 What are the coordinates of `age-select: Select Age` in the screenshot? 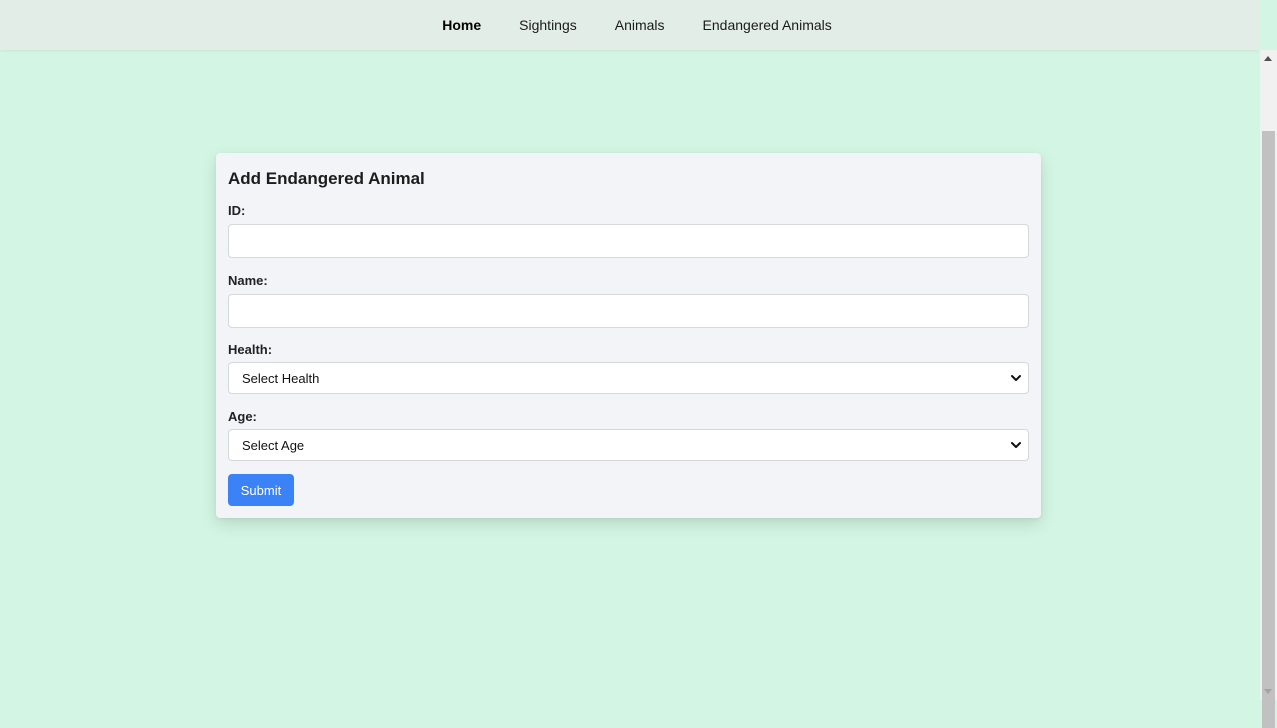 It's located at (628, 445).